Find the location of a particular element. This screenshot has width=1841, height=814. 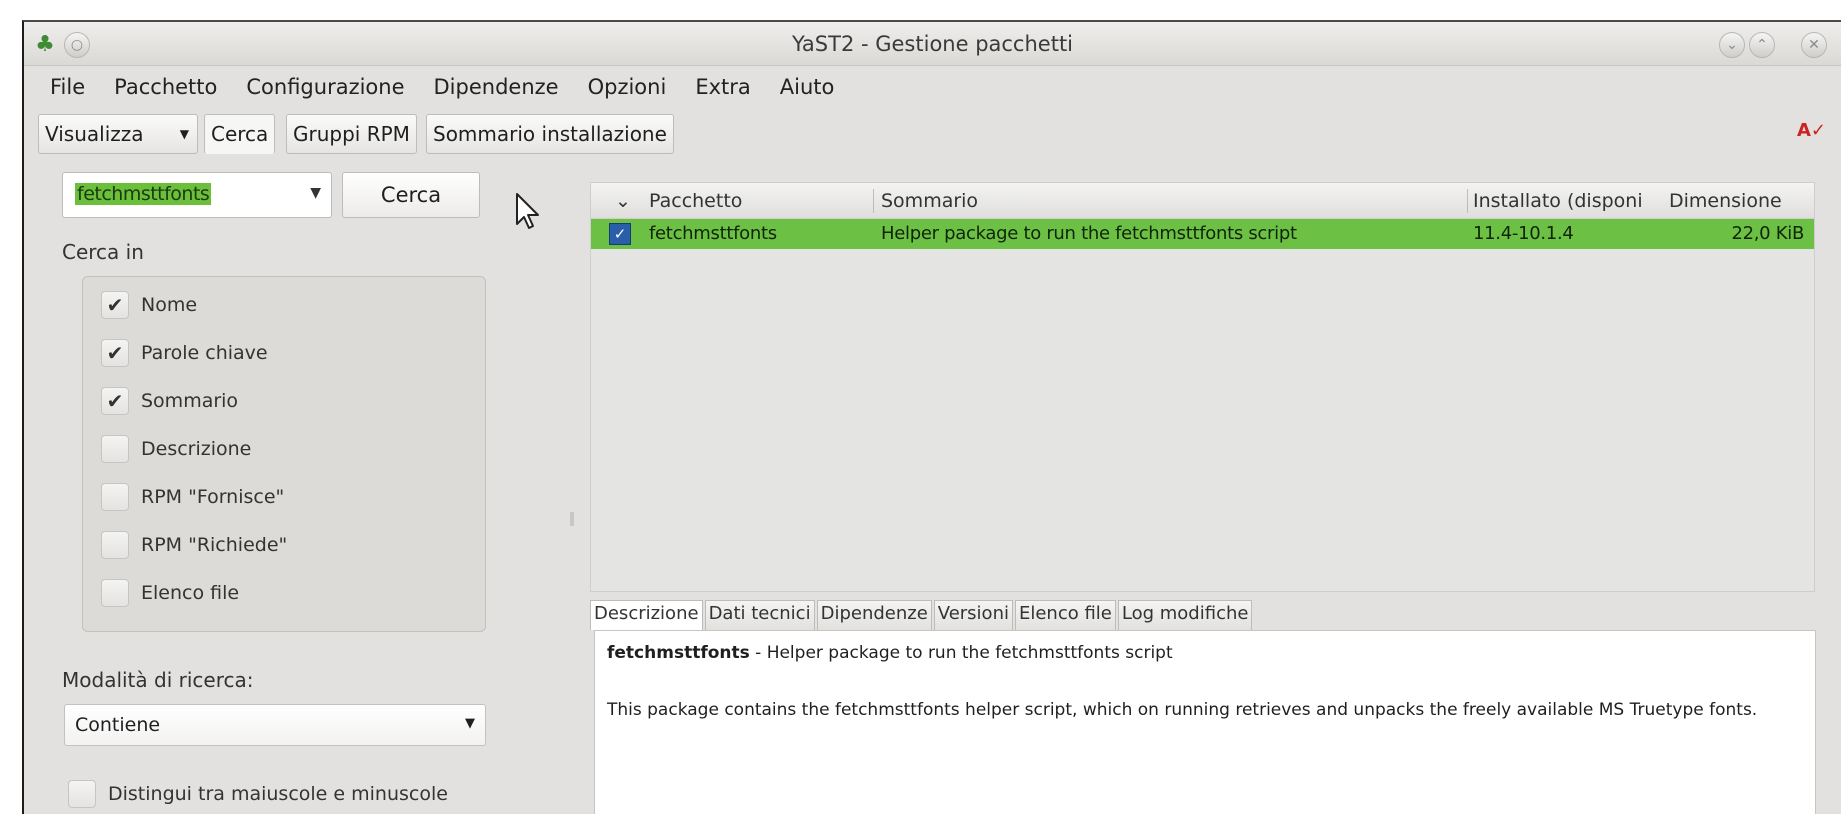

menu-dipendenze: Dipendenze is located at coordinates (496, 87).